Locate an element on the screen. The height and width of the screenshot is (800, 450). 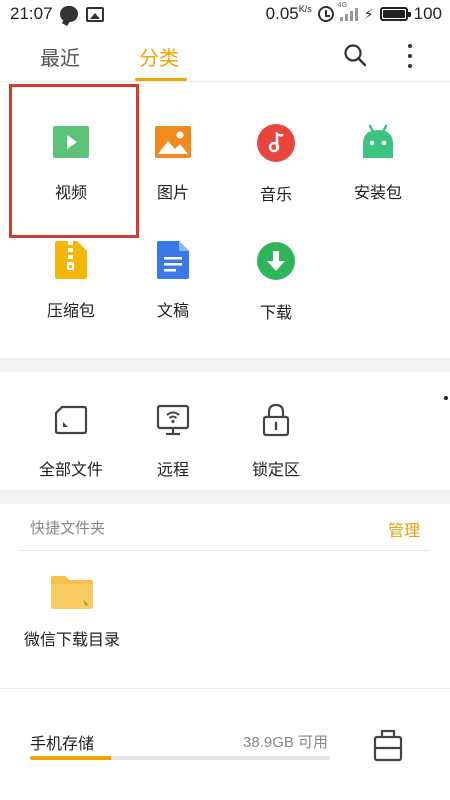
search-icon is located at coordinates (355, 55).